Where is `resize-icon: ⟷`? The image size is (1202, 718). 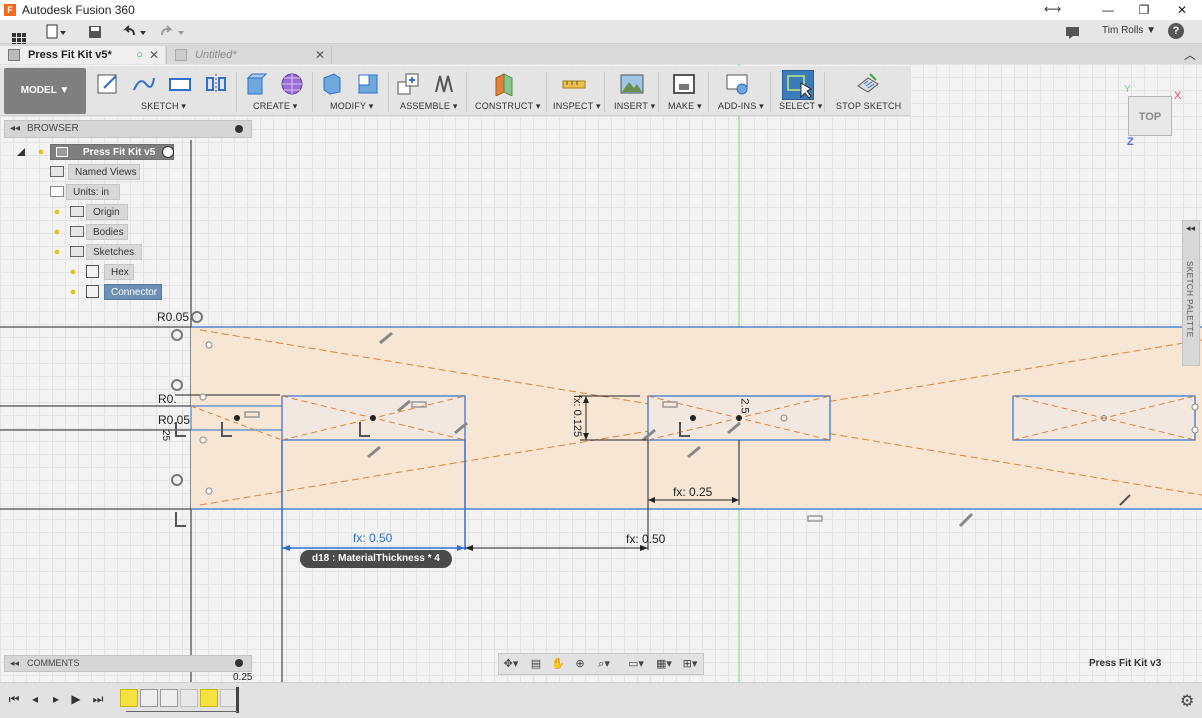
resize-icon: ⟷ is located at coordinates (1052, 9).